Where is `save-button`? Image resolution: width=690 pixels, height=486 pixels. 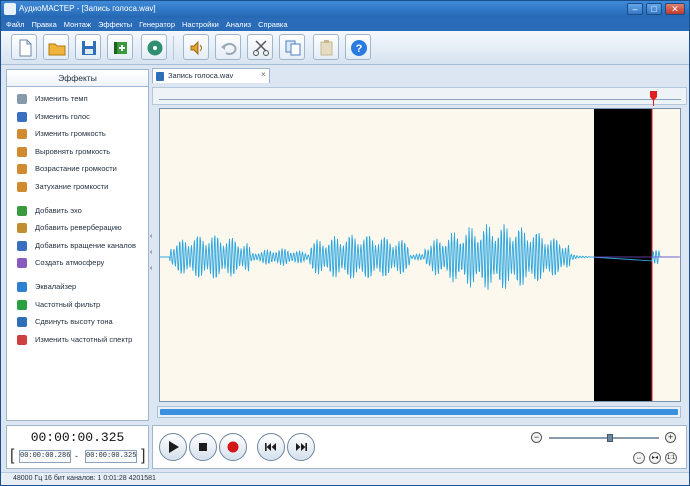
save-button is located at coordinates (88, 47).